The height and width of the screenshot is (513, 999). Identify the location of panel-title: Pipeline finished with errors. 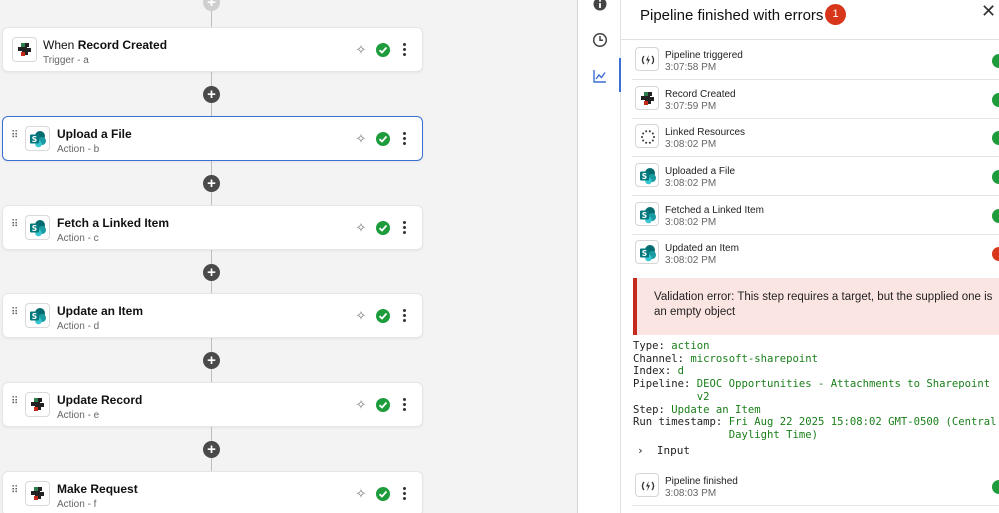
(732, 15).